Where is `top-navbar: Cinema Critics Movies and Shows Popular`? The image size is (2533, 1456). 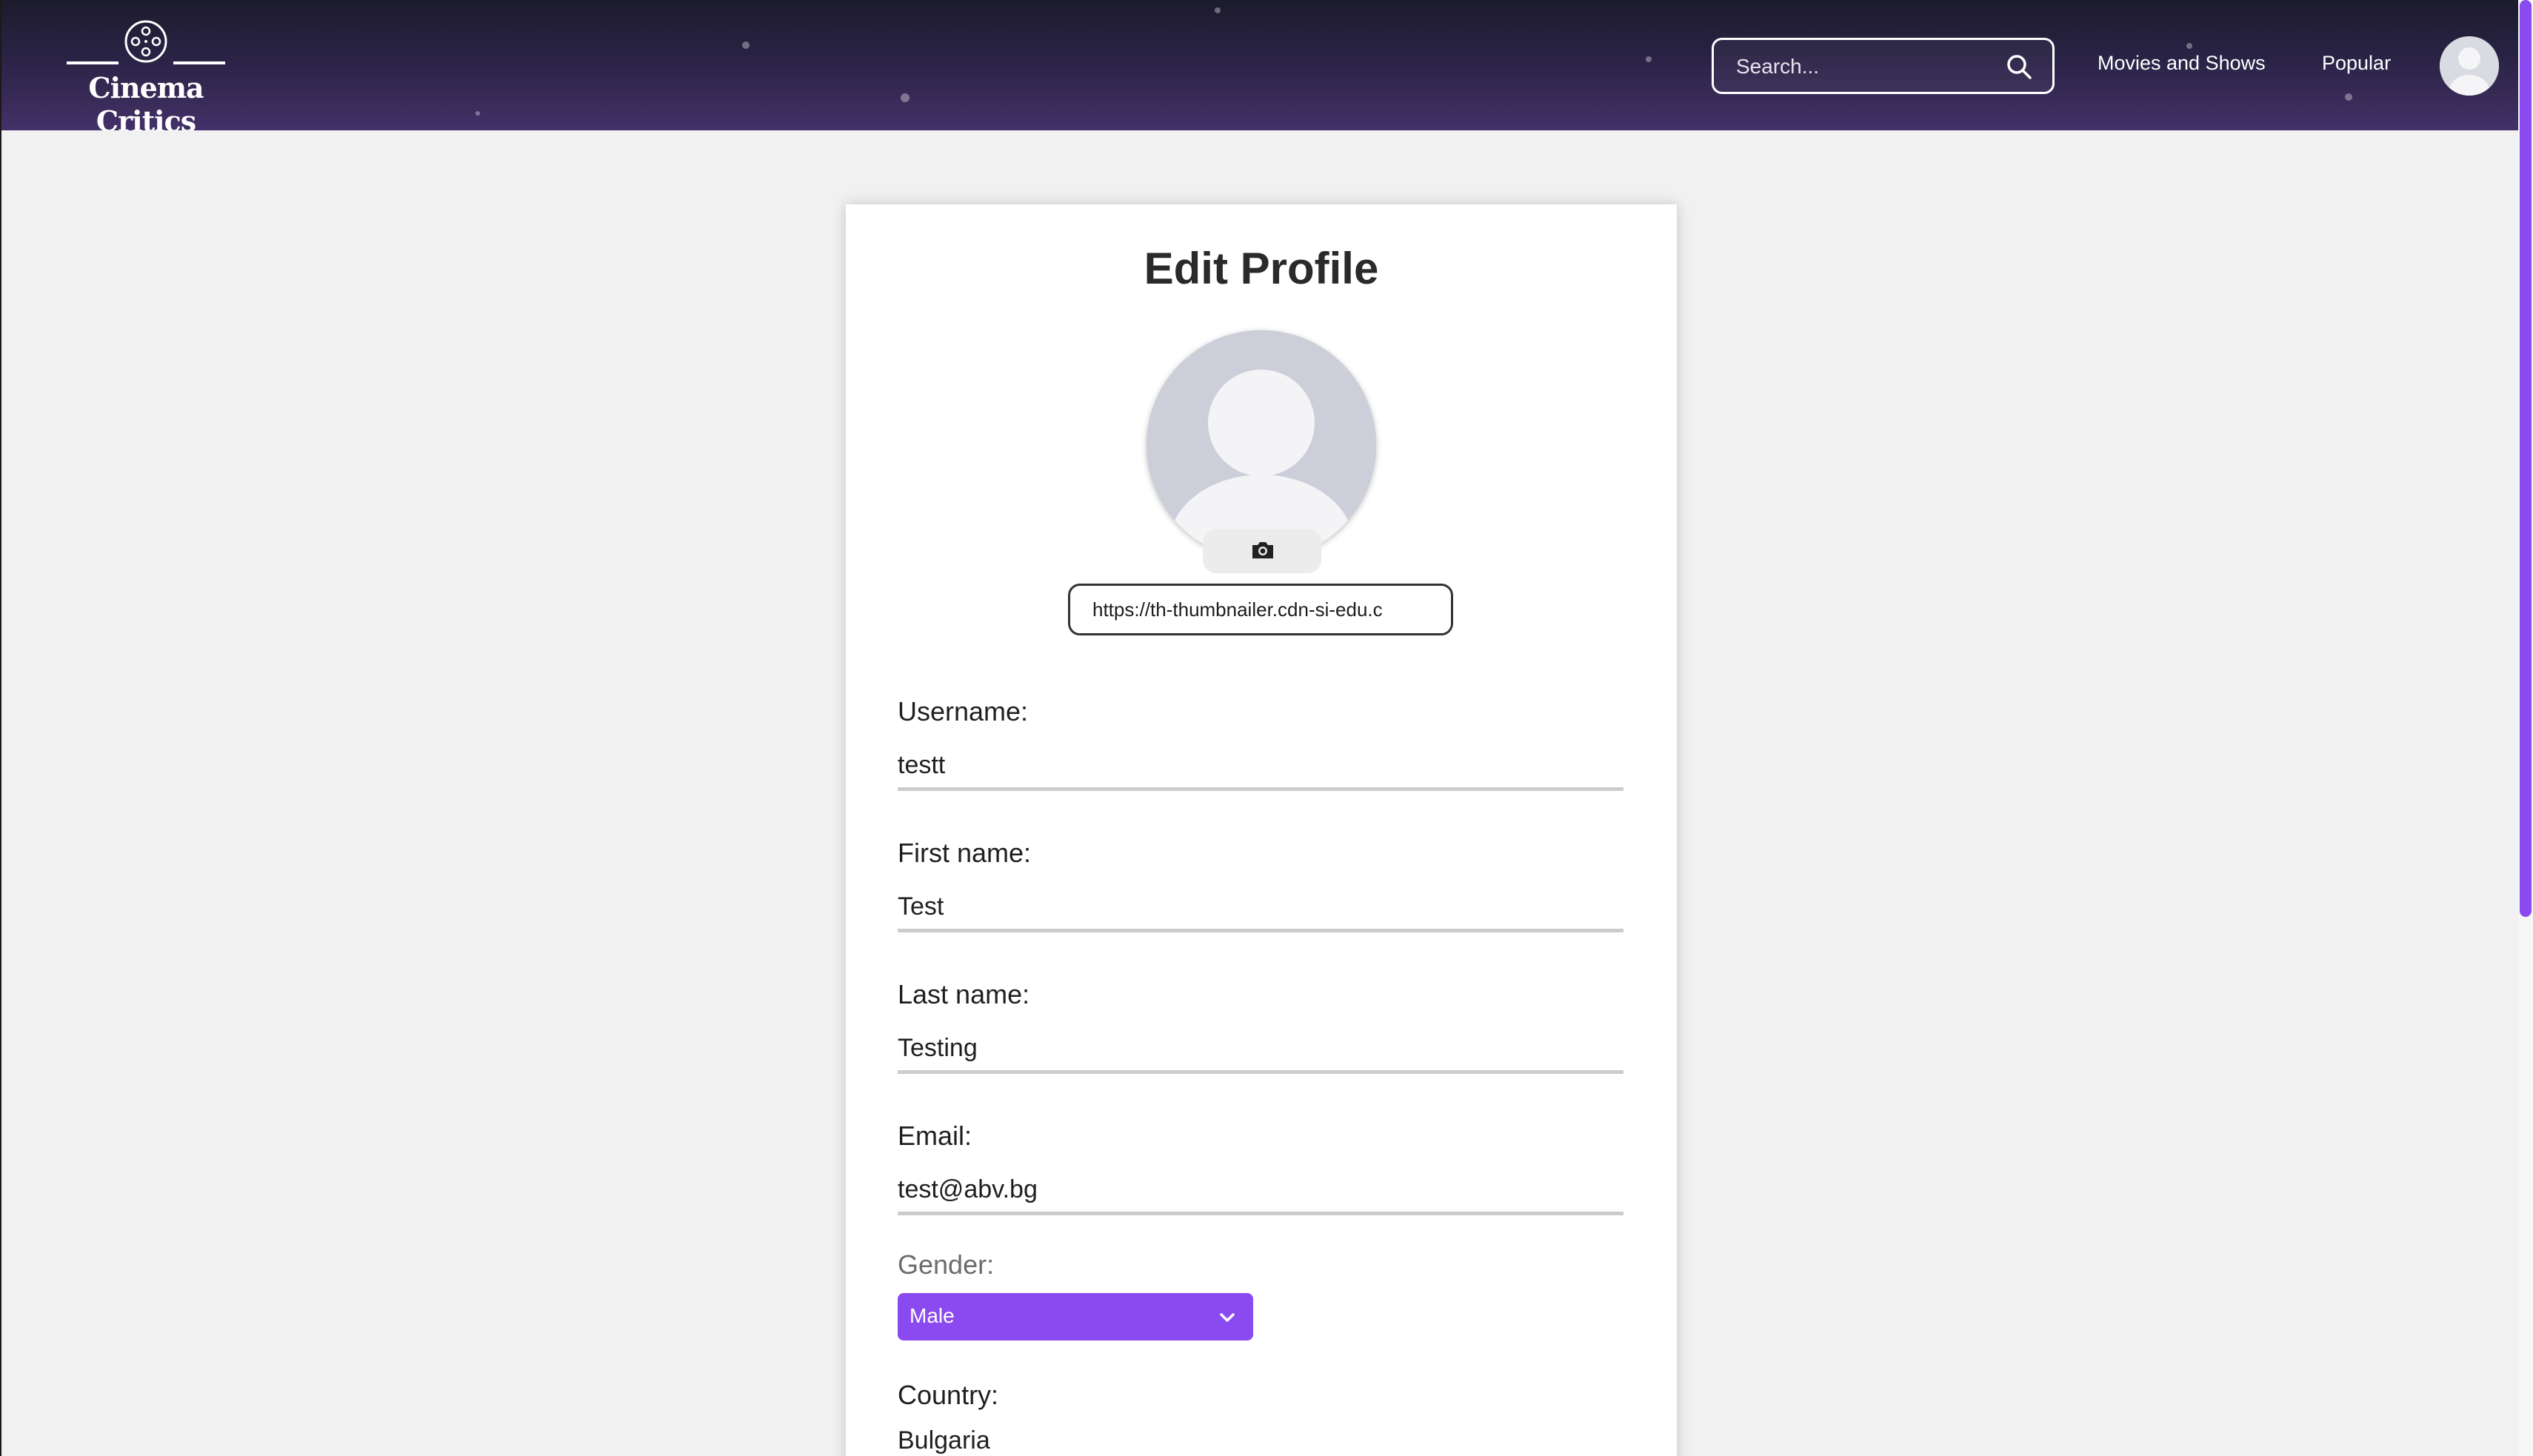 top-navbar: Cinema Critics Movies and Shows Popular is located at coordinates (1259, 65).